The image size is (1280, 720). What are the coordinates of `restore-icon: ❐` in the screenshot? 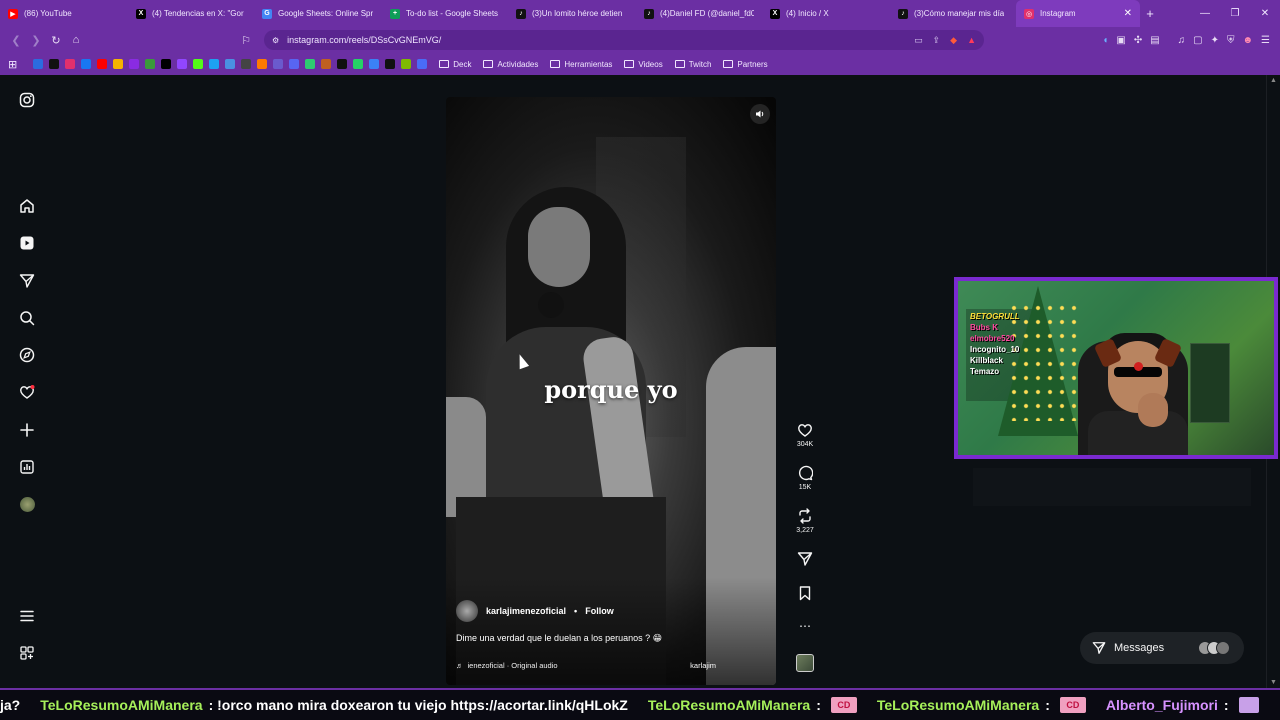 It's located at (1235, 13).